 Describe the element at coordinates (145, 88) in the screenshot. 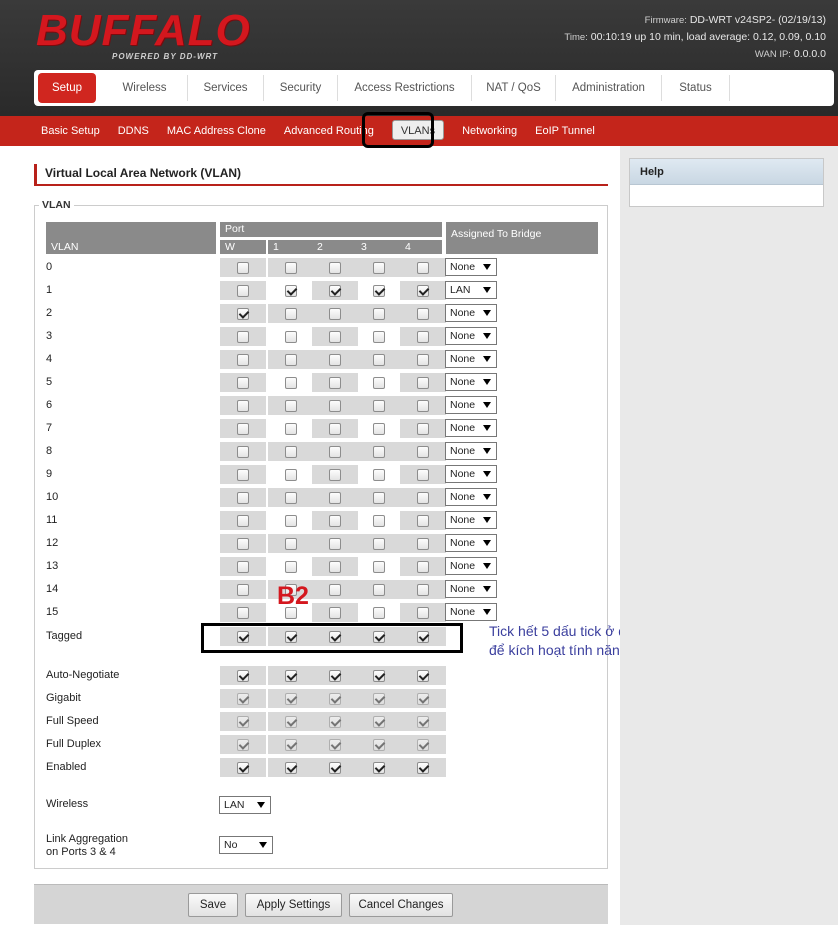

I see `main-nav-tab-wireless: Wireless` at that location.